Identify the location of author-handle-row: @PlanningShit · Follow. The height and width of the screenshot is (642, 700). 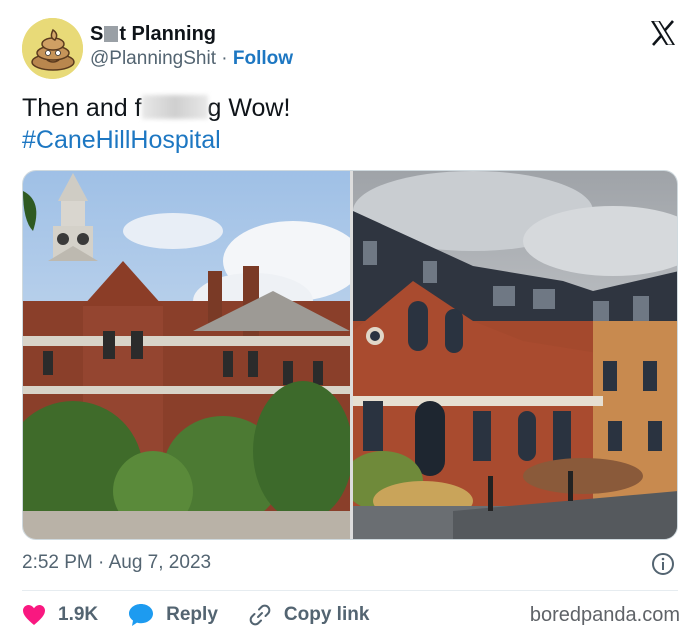
(191, 59).